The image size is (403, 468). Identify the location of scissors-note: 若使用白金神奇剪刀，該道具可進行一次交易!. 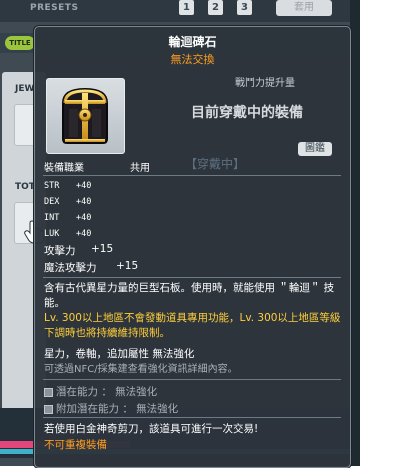
(151, 429).